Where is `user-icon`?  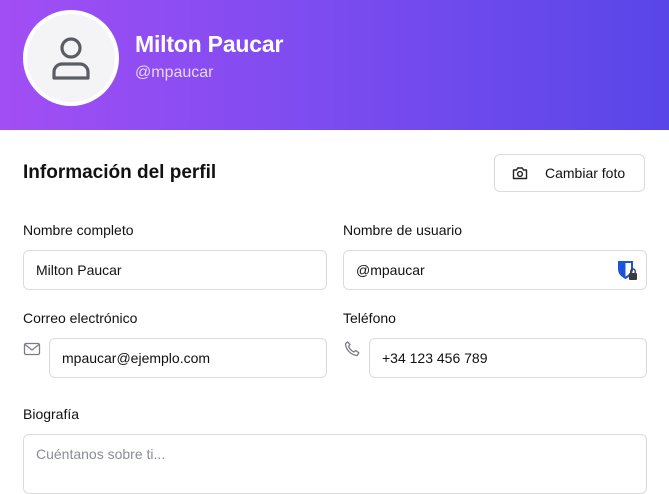
user-icon is located at coordinates (71, 58).